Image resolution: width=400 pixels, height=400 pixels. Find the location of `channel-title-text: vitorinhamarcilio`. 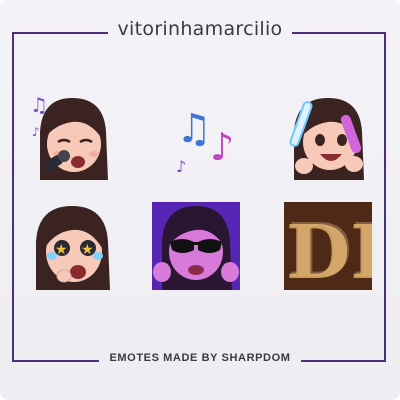

channel-title-text: vitorinhamarcilio is located at coordinates (200, 29).